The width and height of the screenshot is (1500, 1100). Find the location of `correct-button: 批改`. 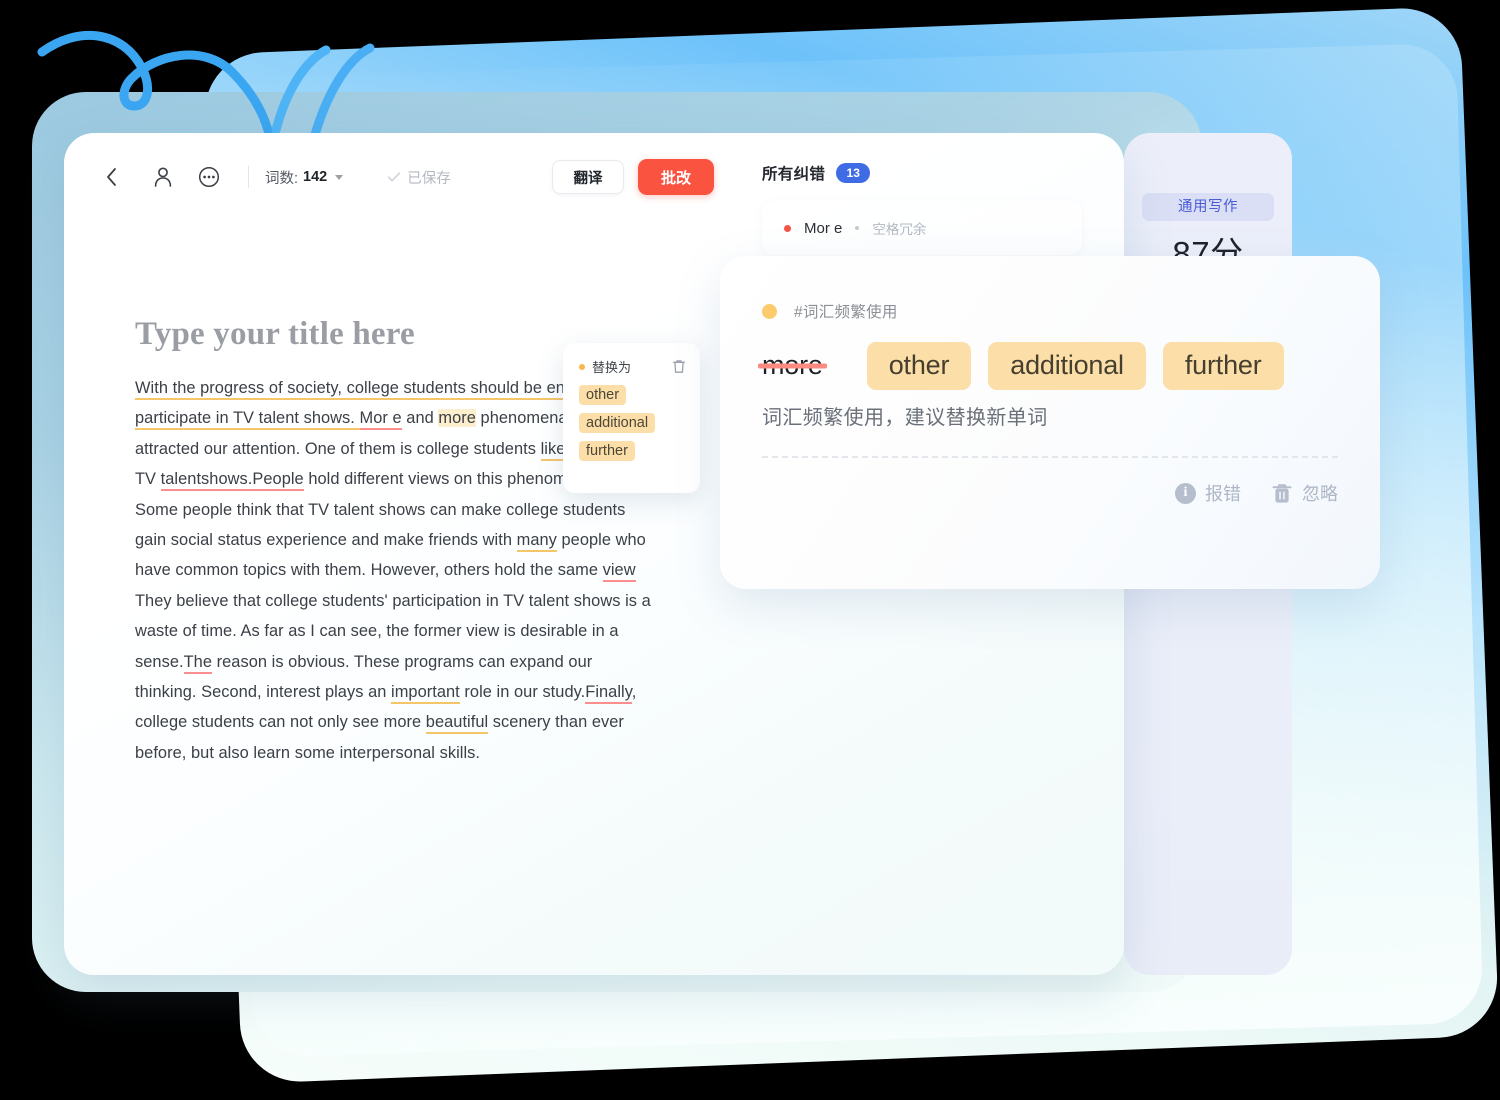

correct-button: 批改 is located at coordinates (676, 177).